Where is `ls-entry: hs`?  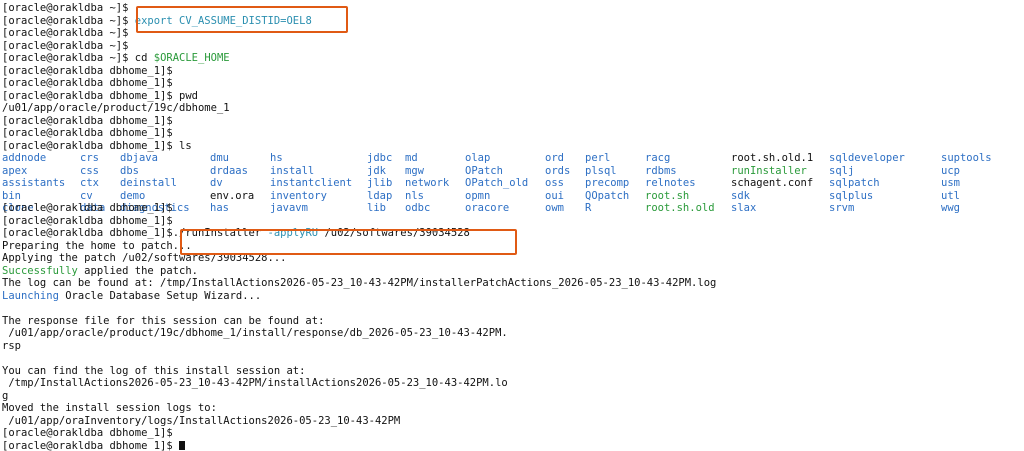 ls-entry: hs is located at coordinates (276, 158).